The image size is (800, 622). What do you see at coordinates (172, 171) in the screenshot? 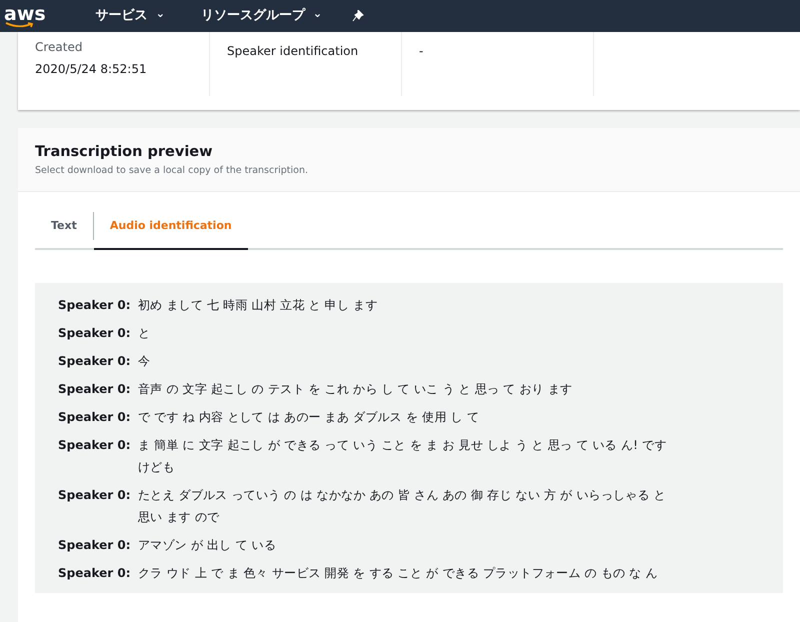
I see `section-subtitle: Select download to save a local copy of the transcription.` at bounding box center [172, 171].